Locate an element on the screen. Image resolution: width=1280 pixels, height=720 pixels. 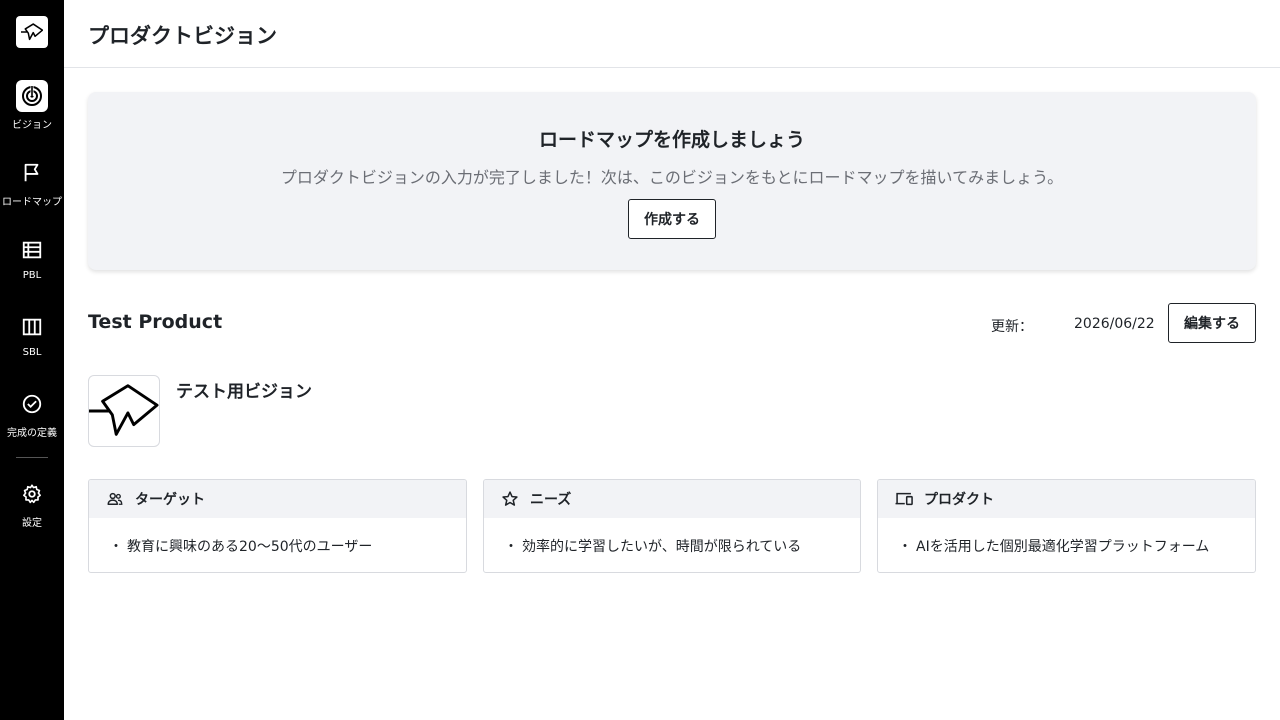
banner-title: ロードマップを作成しましょう is located at coordinates (671, 140).